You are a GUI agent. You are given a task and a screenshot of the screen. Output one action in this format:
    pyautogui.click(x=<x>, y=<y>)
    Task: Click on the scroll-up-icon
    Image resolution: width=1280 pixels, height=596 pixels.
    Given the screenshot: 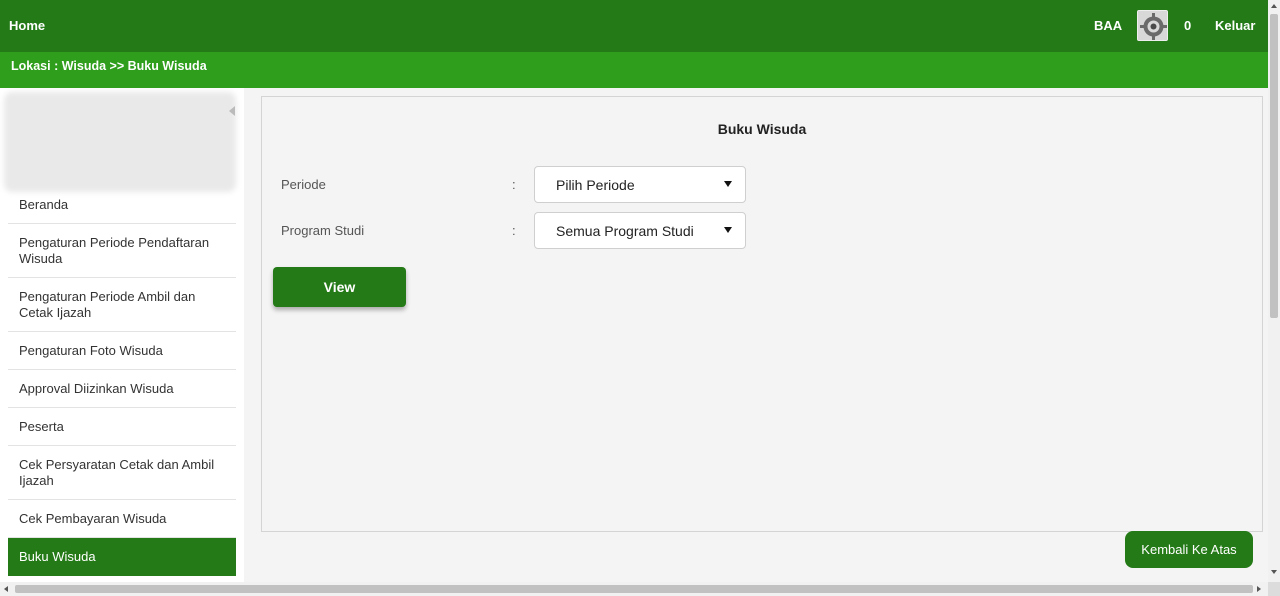 What is the action you would take?
    pyautogui.click(x=1274, y=6)
    